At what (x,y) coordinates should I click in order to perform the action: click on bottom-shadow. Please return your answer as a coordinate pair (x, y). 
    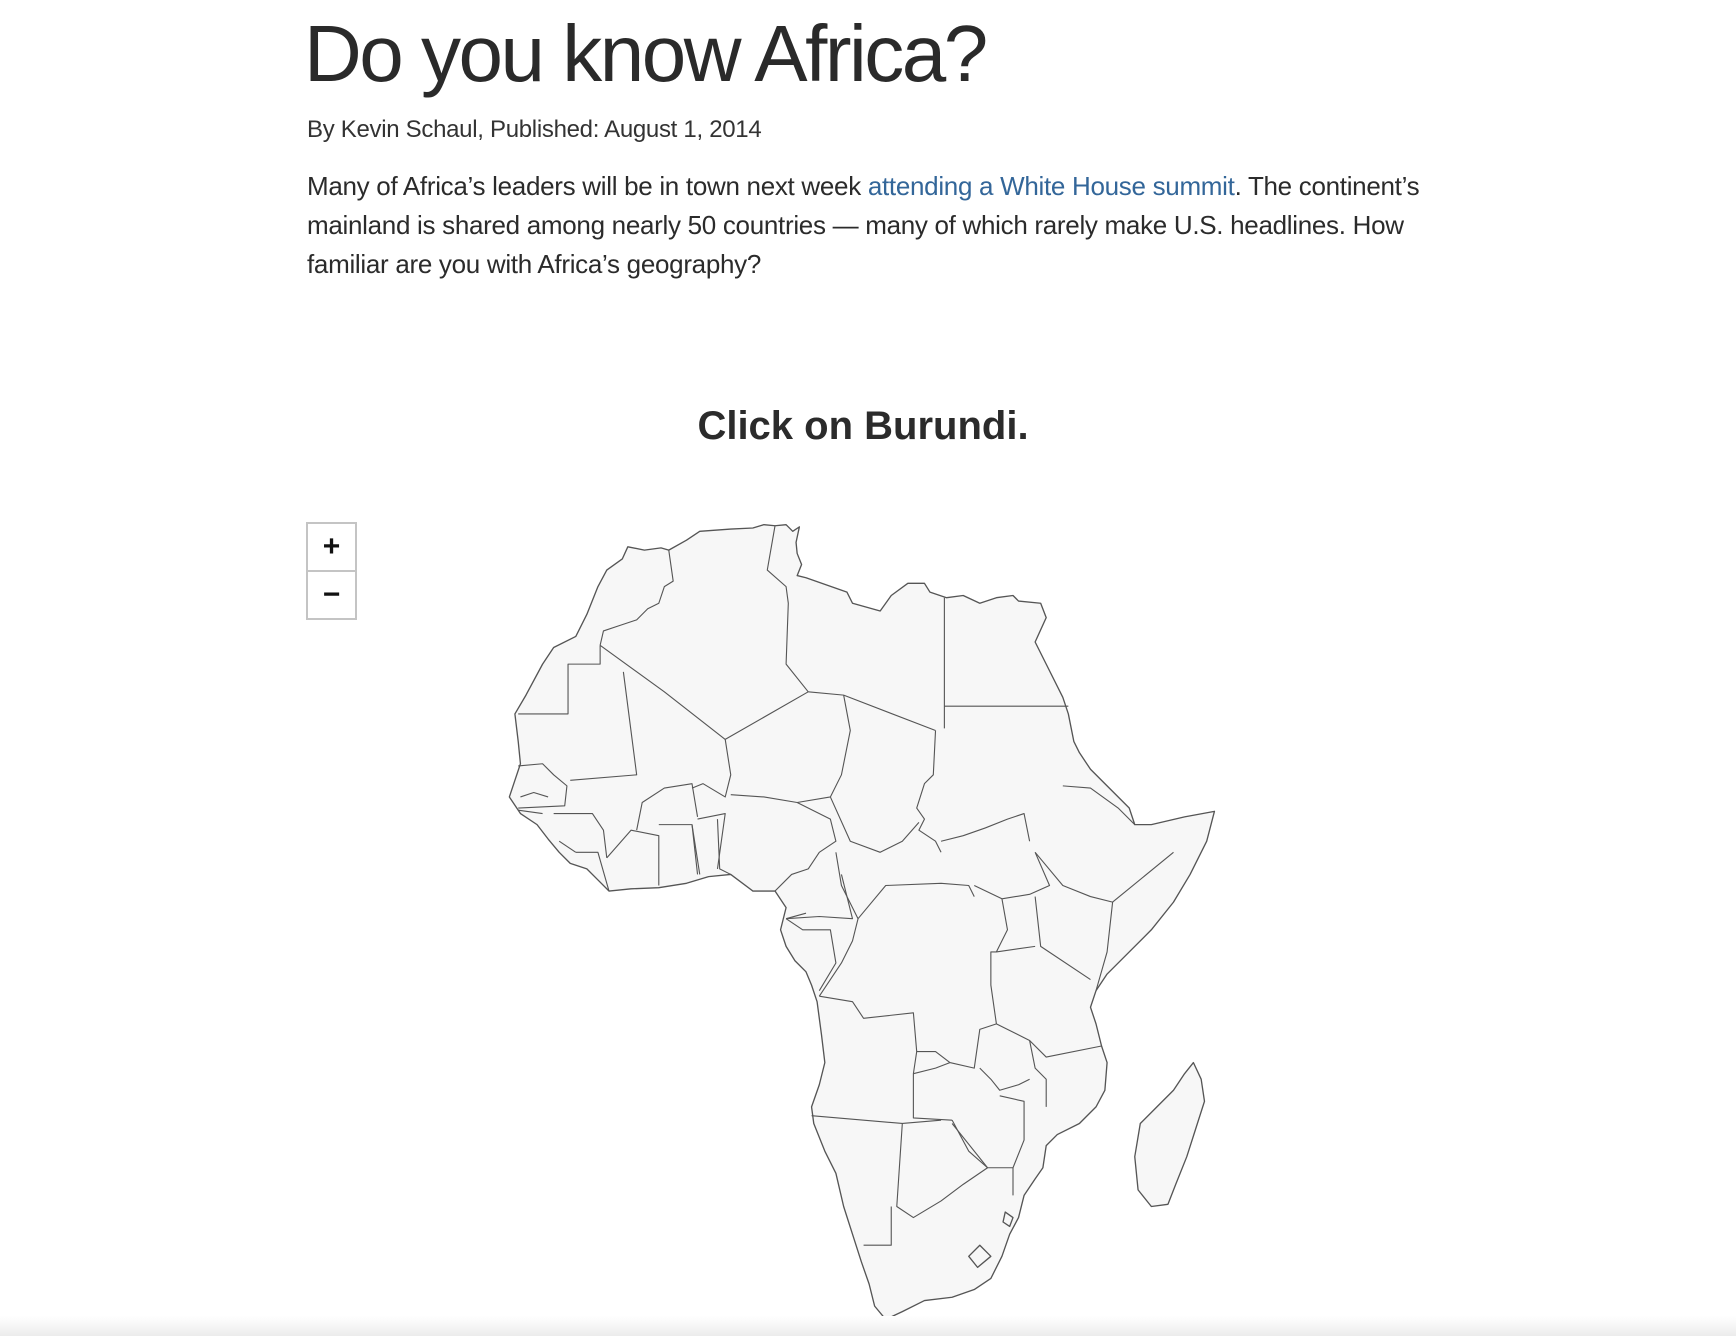
    Looking at the image, I should click on (868, 1326).